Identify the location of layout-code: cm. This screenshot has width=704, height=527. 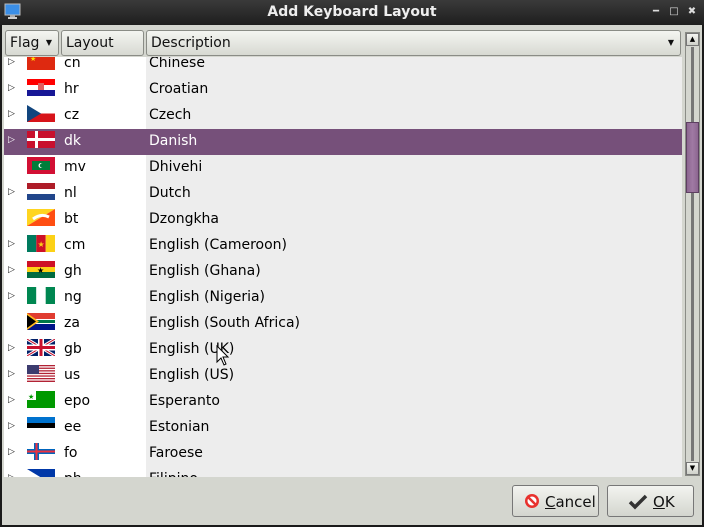
(75, 245).